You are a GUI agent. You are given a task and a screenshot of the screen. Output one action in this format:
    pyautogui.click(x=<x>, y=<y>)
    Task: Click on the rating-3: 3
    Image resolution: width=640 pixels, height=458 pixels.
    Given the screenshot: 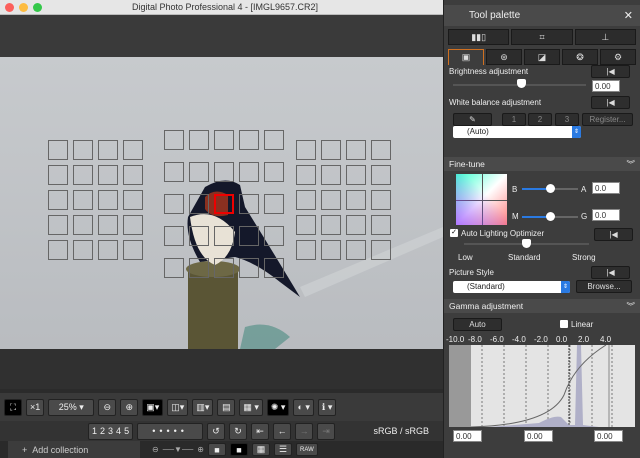 What is the action you would take?
    pyautogui.click(x=110, y=431)
    